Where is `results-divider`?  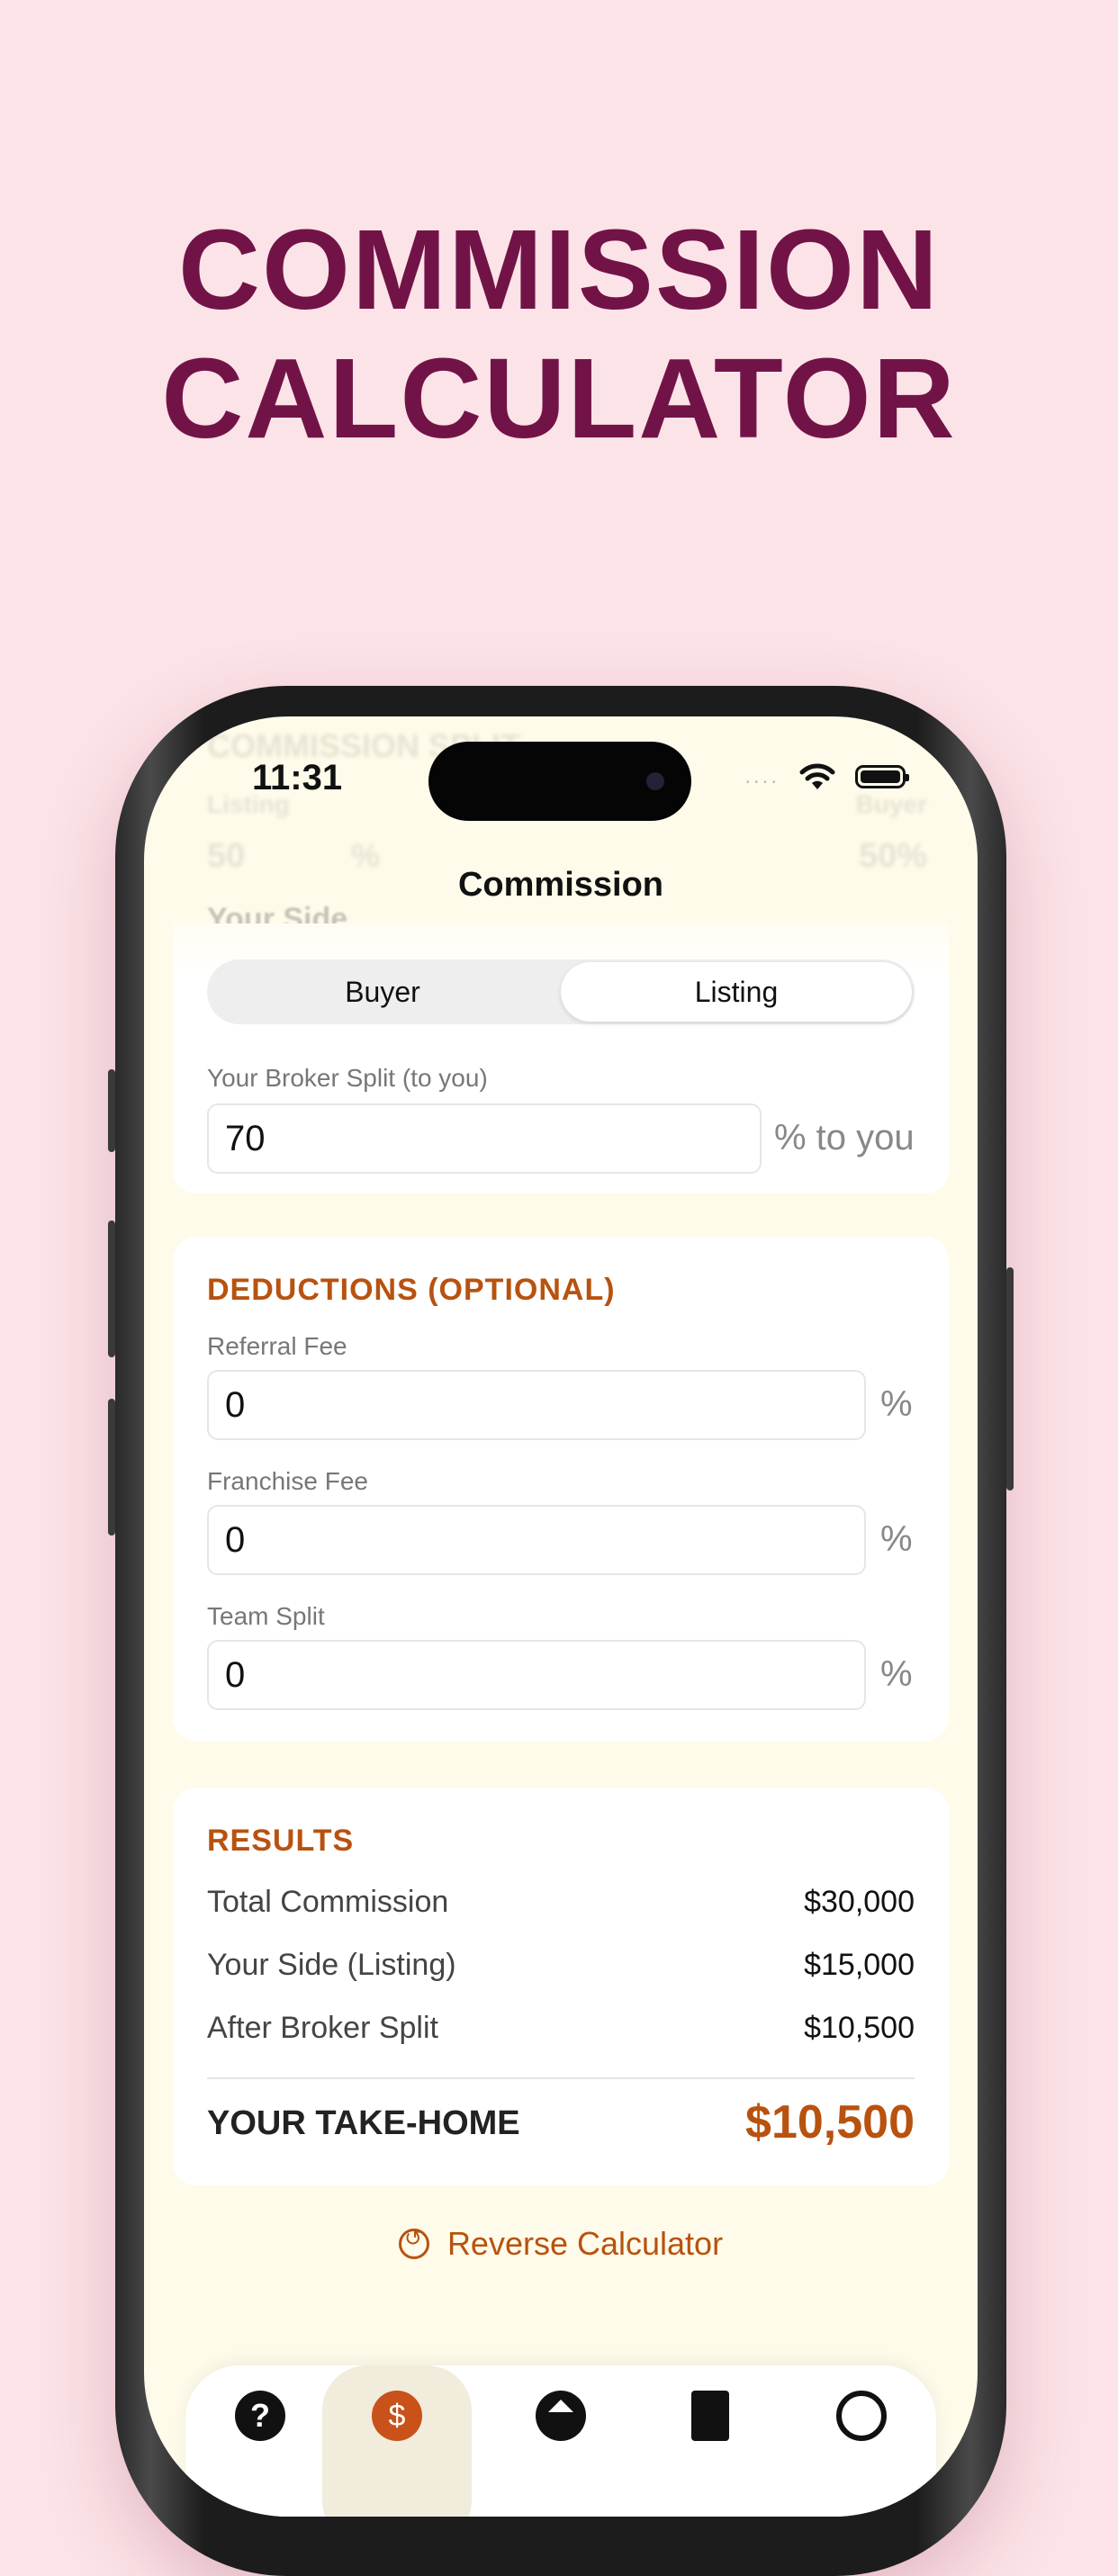
results-divider is located at coordinates (561, 2078).